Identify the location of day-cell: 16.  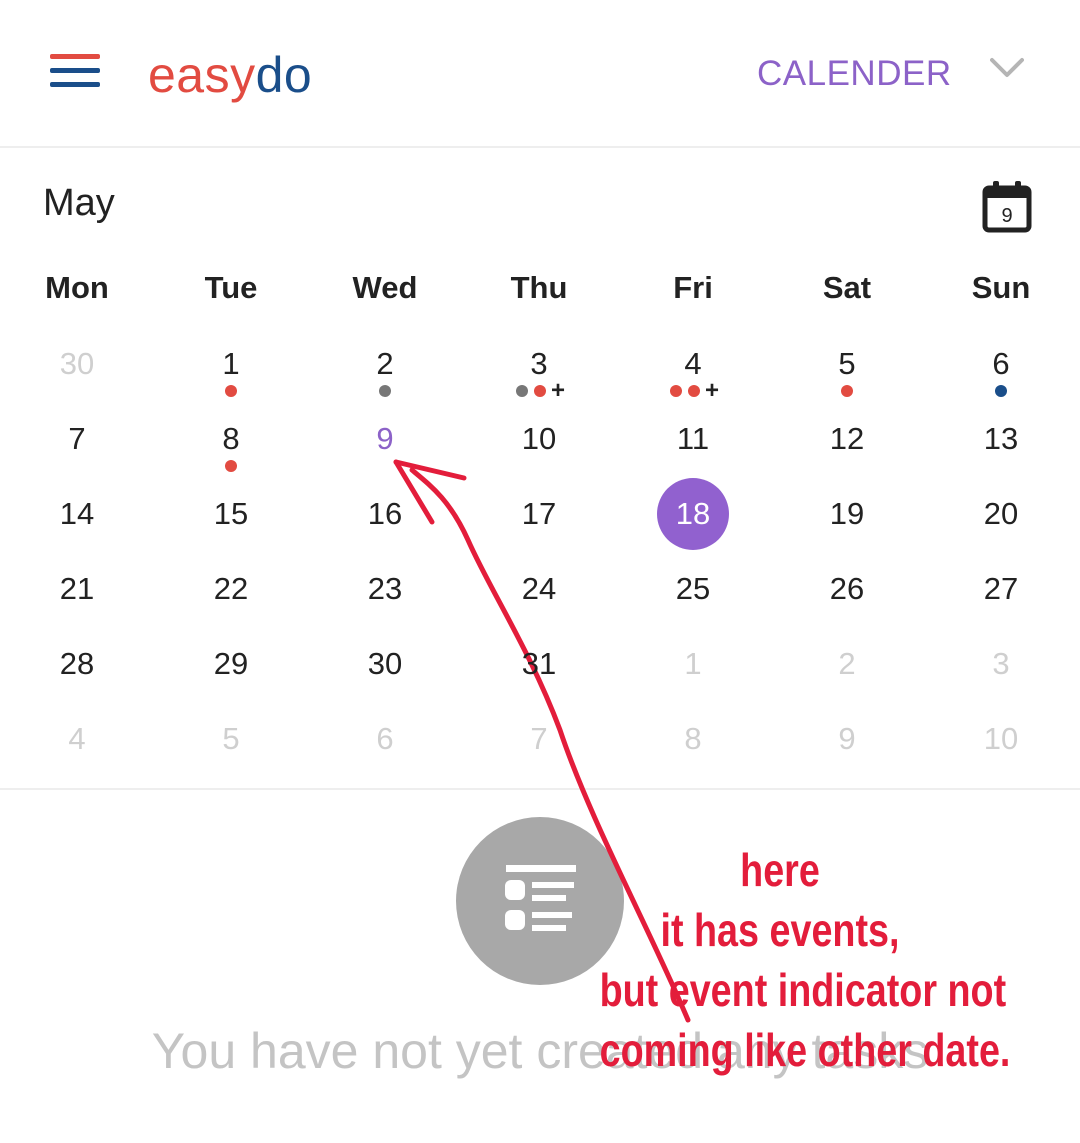
(385, 527).